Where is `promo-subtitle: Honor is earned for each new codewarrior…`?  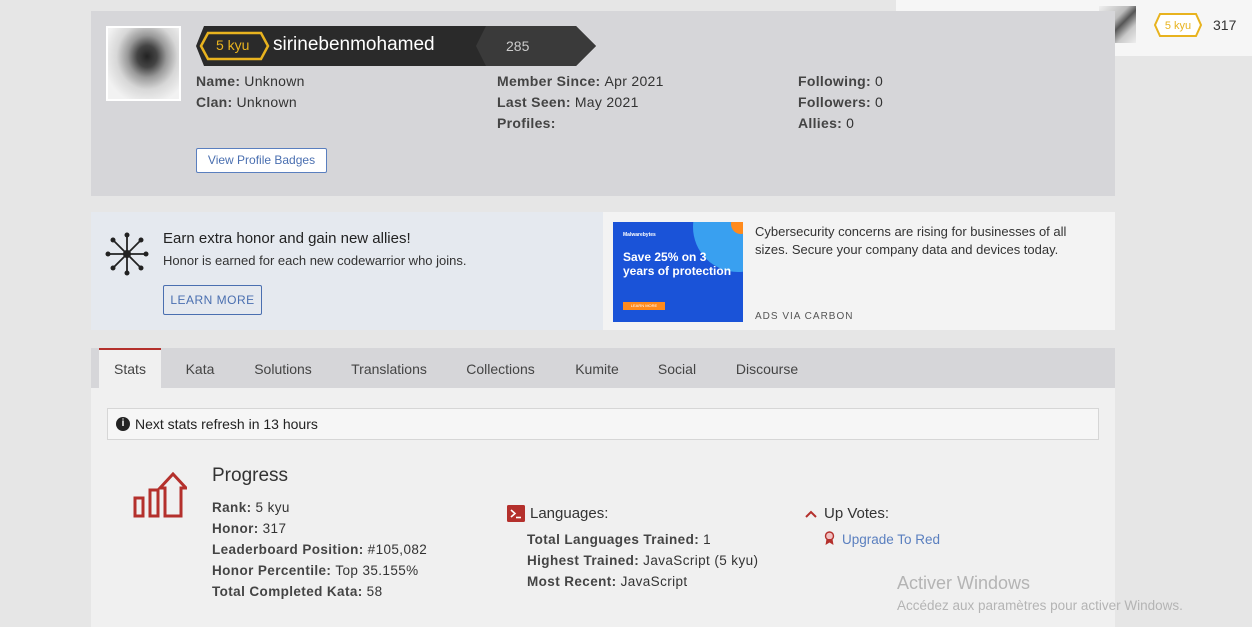 promo-subtitle: Honor is earned for each new codewarrior… is located at coordinates (315, 260).